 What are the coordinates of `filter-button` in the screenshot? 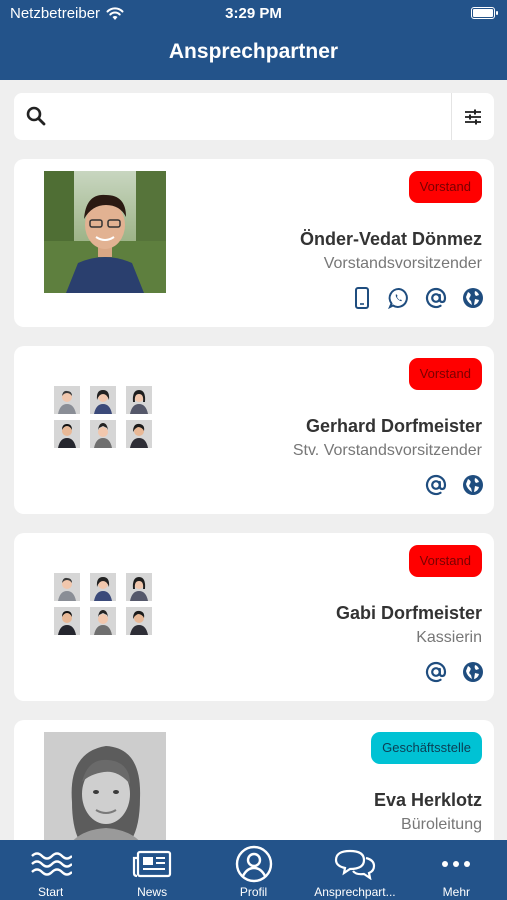 It's located at (473, 116).